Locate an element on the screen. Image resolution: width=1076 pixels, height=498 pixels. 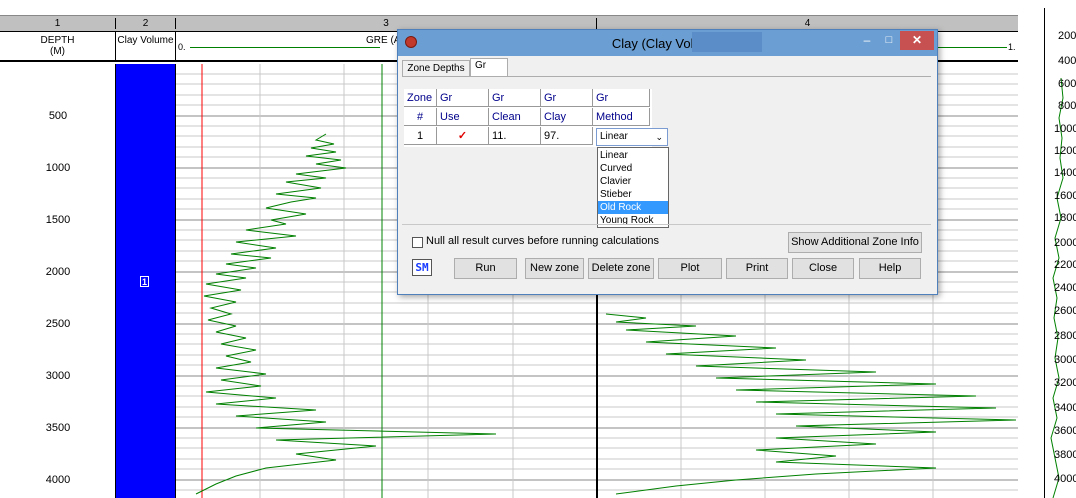
show-additional-zone-info-button: Show Additional Zone Info is located at coordinates (855, 242).